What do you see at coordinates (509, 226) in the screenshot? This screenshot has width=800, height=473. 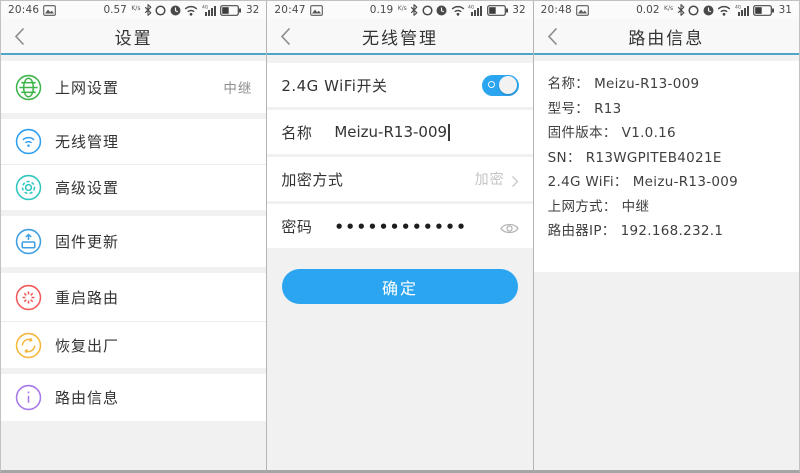 I see `show-password-eye-icon` at bounding box center [509, 226].